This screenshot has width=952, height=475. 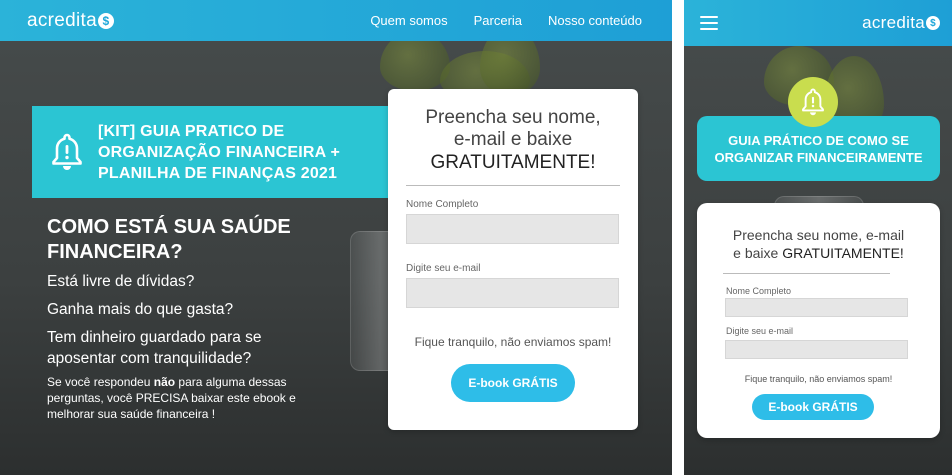 I want to click on form-title-line: Preencha seu nome,, so click(x=513, y=117).